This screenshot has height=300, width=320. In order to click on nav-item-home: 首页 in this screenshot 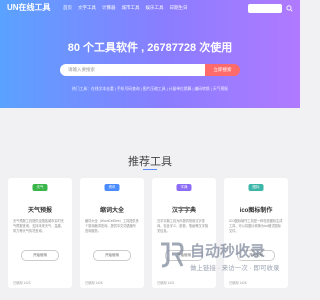, I will do `click(67, 8)`.